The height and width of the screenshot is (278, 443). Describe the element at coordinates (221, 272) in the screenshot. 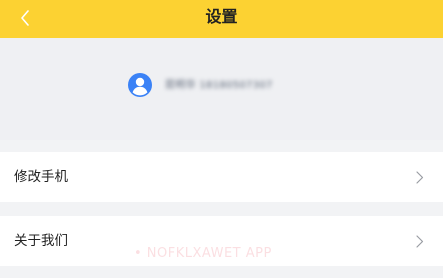

I see `bottom-spacer` at that location.